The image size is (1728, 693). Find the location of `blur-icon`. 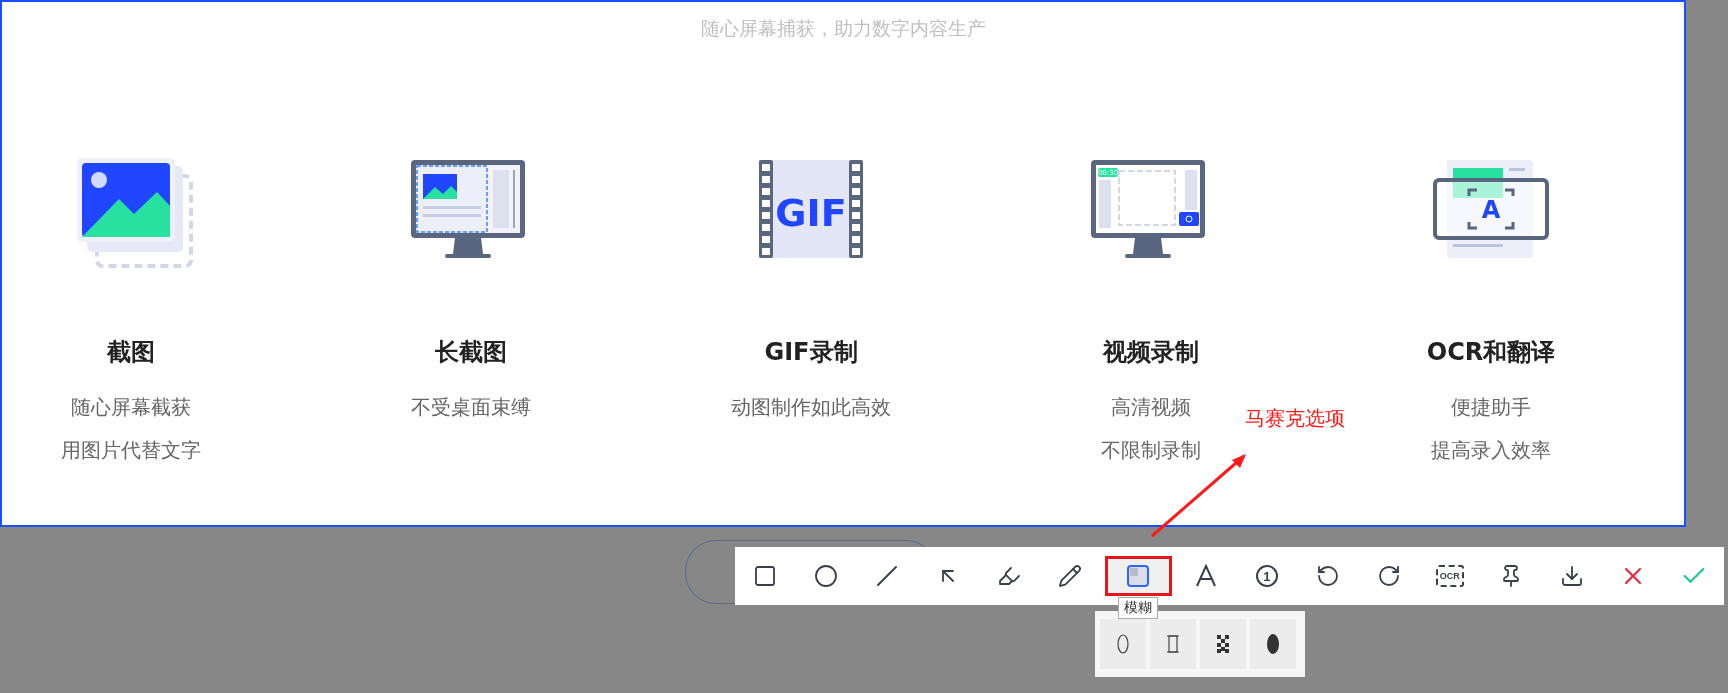

blur-icon is located at coordinates (1138, 576).